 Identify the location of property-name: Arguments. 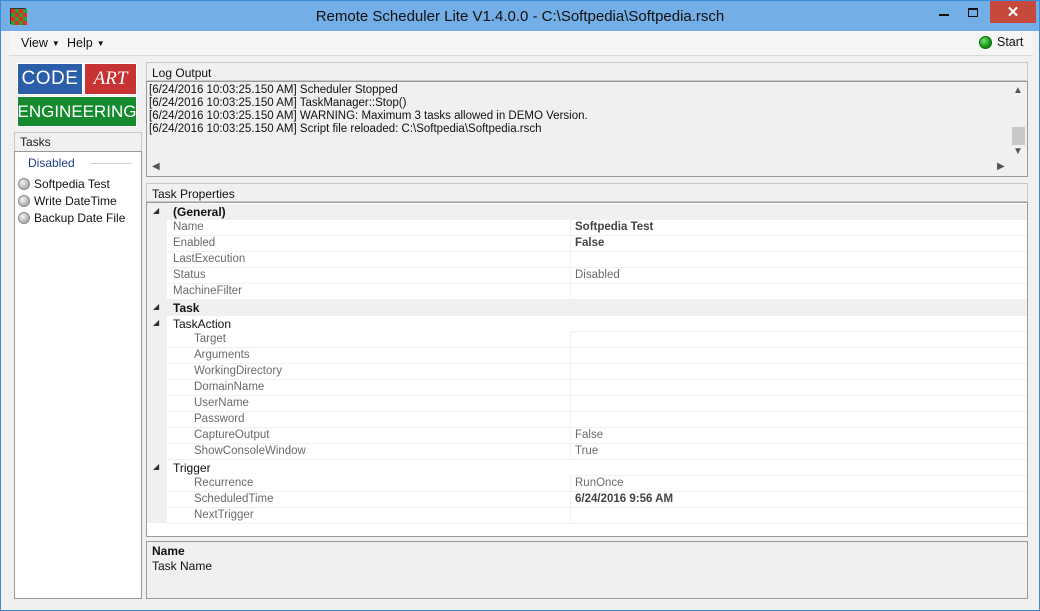
(222, 355).